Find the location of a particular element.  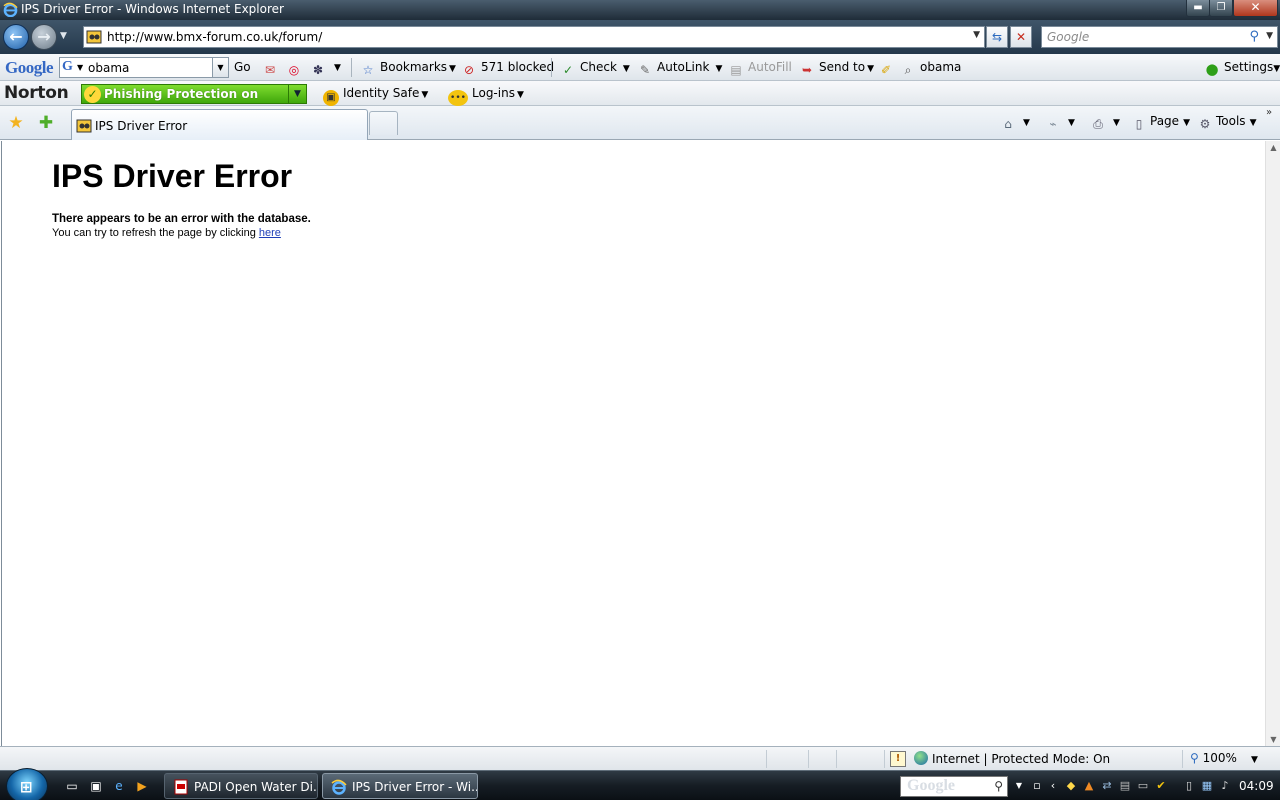

network-share-icon: ◆ is located at coordinates (1071, 786).